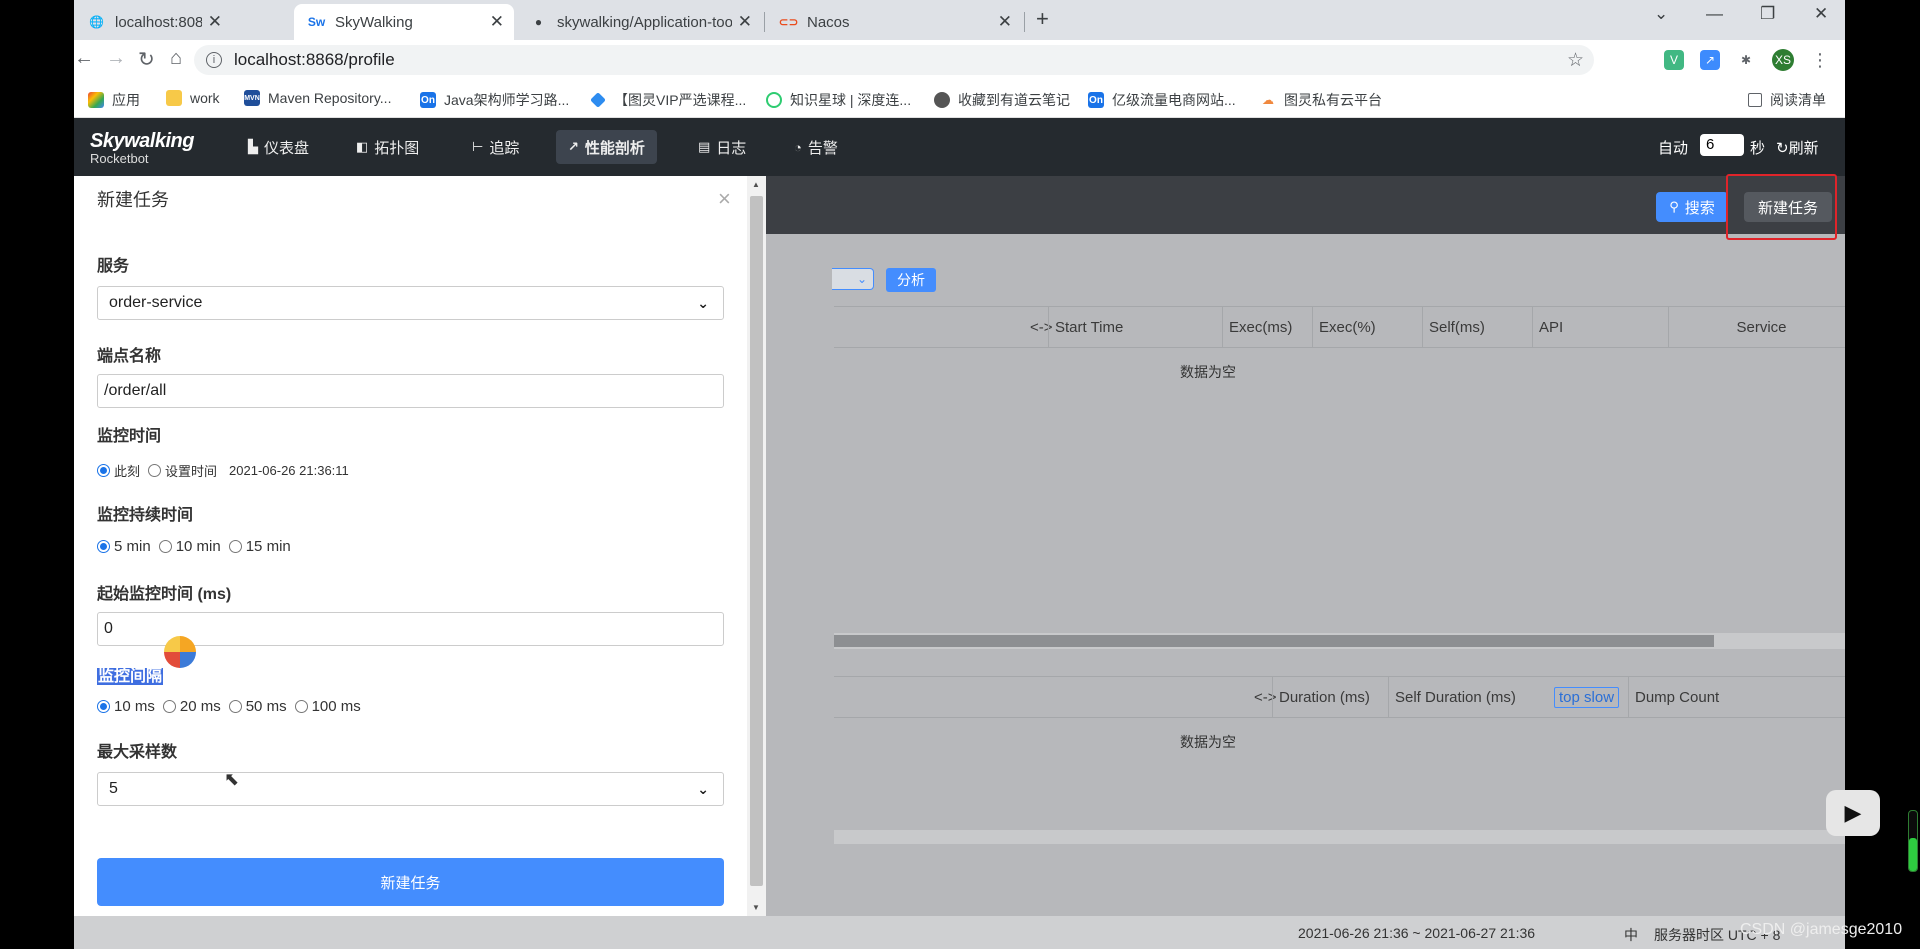  I want to click on tab-github: ● skywalking/Application-toolkit ✕, so click(639, 22).